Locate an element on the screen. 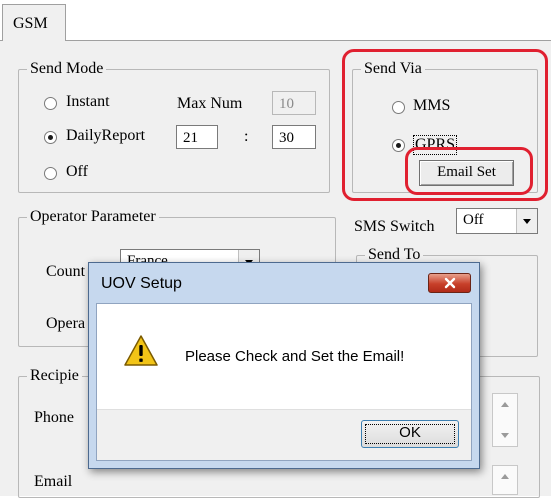 Image resolution: width=551 pixels, height=498 pixels. recipient-legend: Recipie is located at coordinates (54, 376).